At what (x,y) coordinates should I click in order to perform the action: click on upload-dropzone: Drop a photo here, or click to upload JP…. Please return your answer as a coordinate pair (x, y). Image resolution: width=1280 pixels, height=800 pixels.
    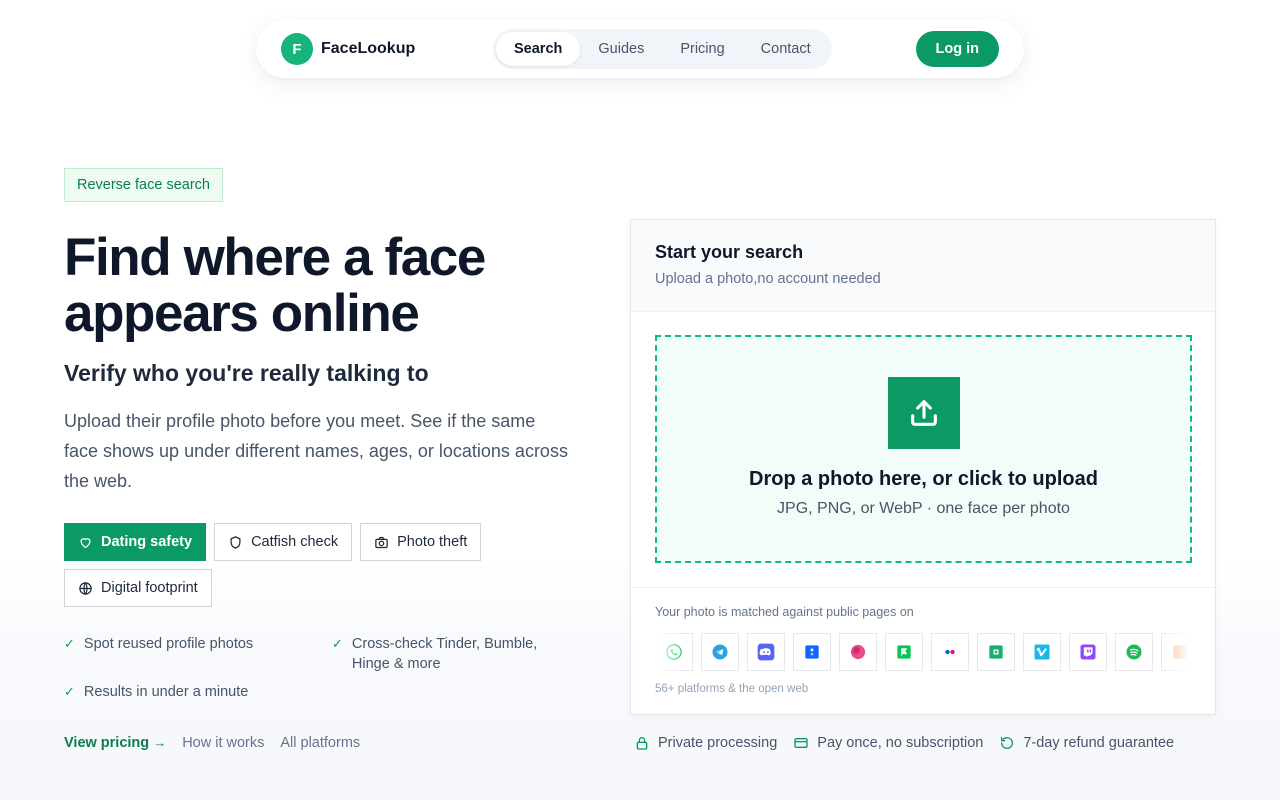
    Looking at the image, I should click on (923, 449).